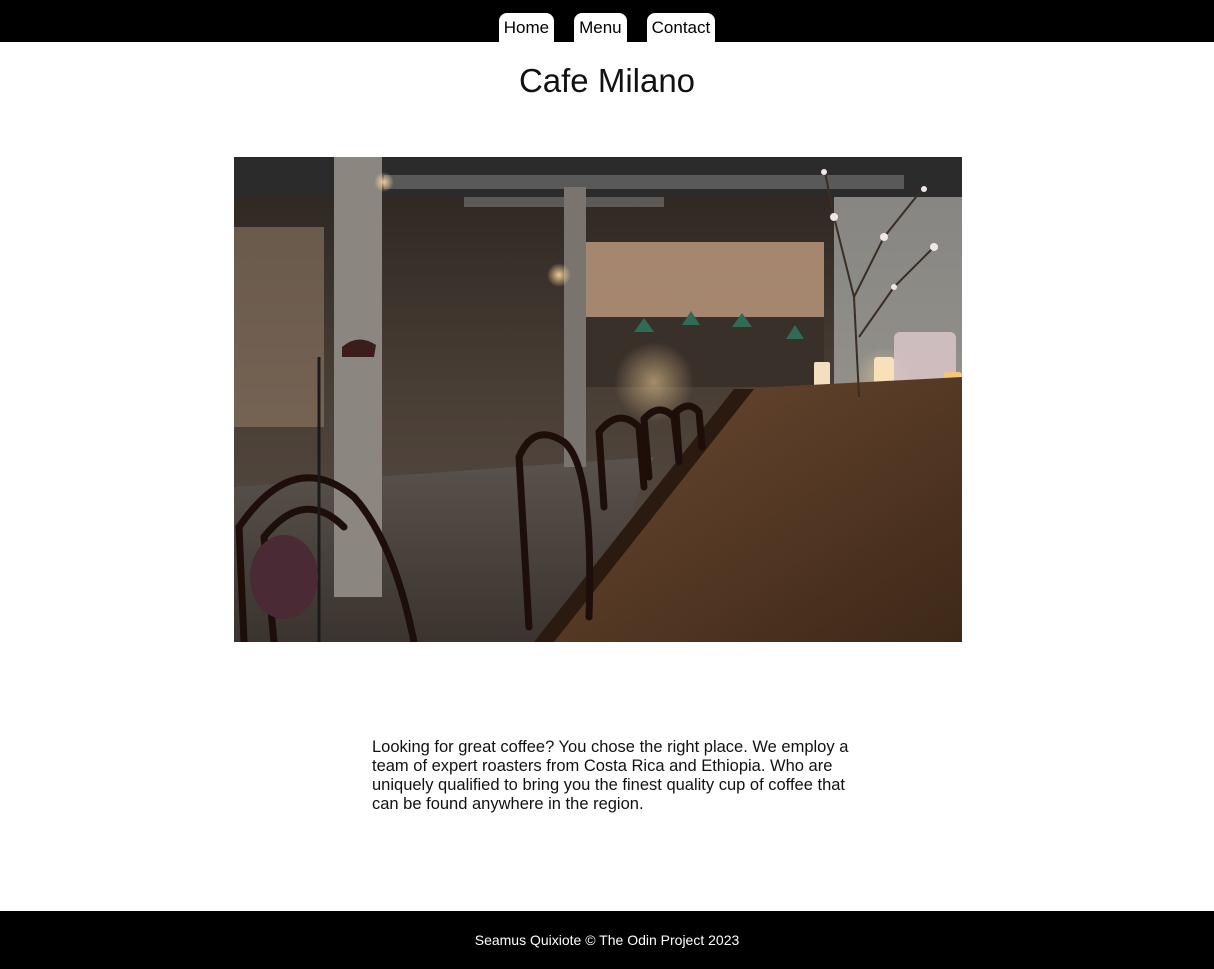  I want to click on top-nav-bar: Home Menu Contact, so click(607, 21).